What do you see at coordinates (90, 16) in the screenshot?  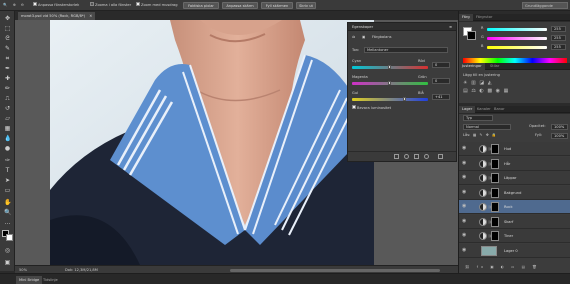 I see `close-icon: ✕` at bounding box center [90, 16].